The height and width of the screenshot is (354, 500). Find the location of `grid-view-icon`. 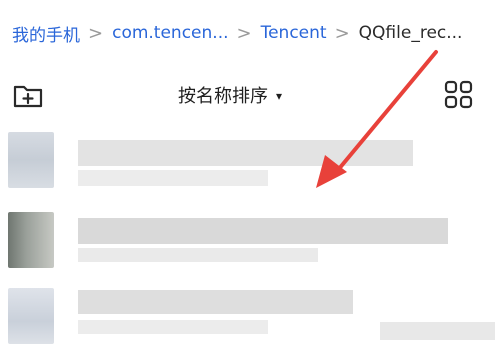

grid-view-icon is located at coordinates (459, 95).